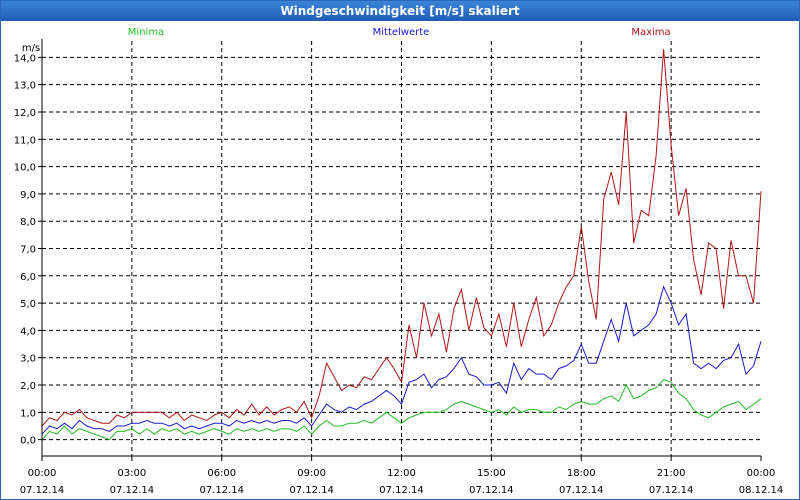  Describe the element at coordinates (28, 222) in the screenshot. I see `y-tick-label: 8,0` at that location.